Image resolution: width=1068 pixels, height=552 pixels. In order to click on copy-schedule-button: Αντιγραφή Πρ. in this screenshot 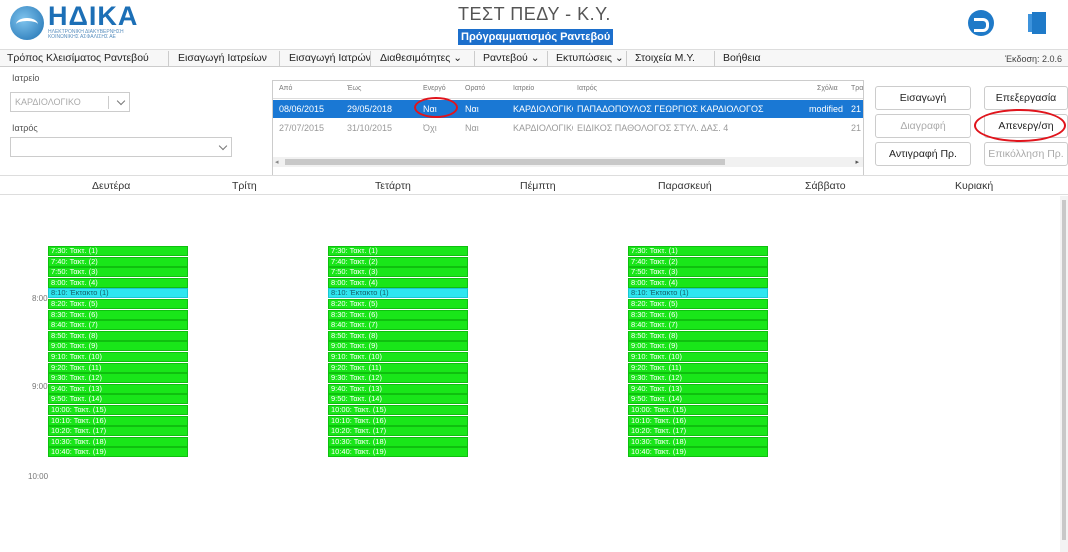, I will do `click(923, 154)`.